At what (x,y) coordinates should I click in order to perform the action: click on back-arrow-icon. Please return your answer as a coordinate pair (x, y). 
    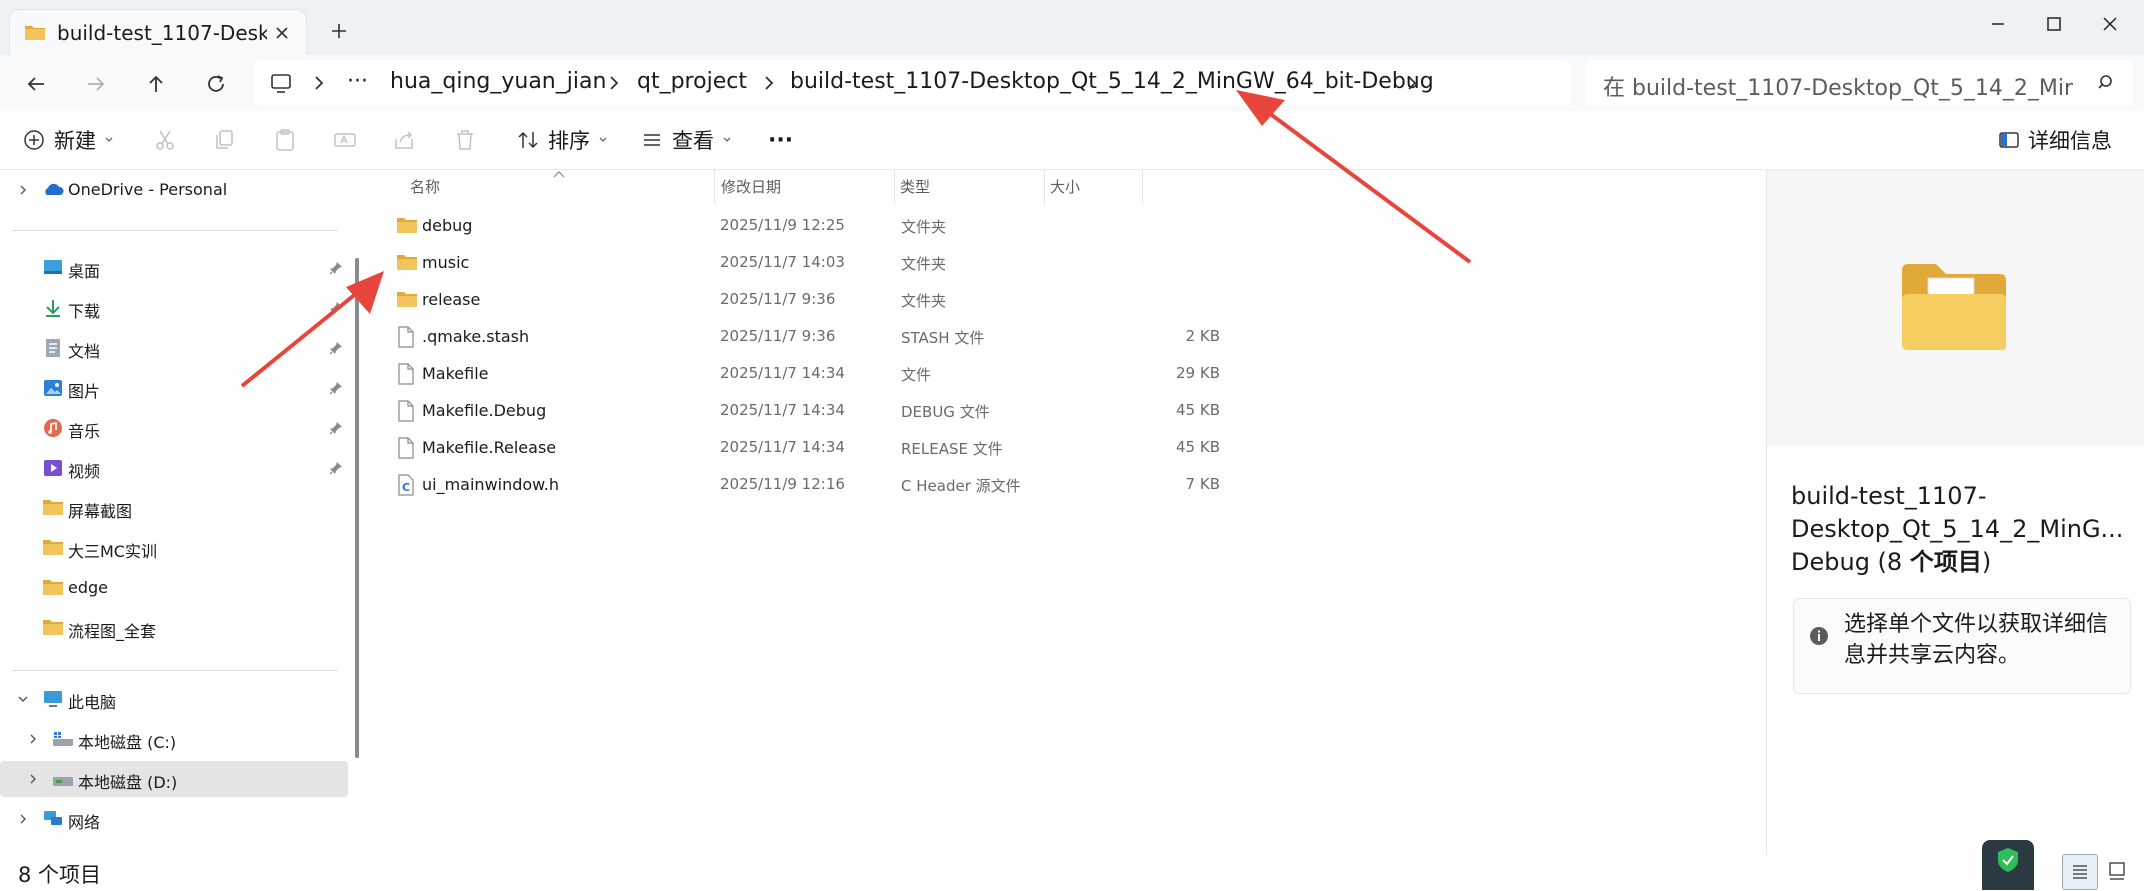
    Looking at the image, I should click on (36, 84).